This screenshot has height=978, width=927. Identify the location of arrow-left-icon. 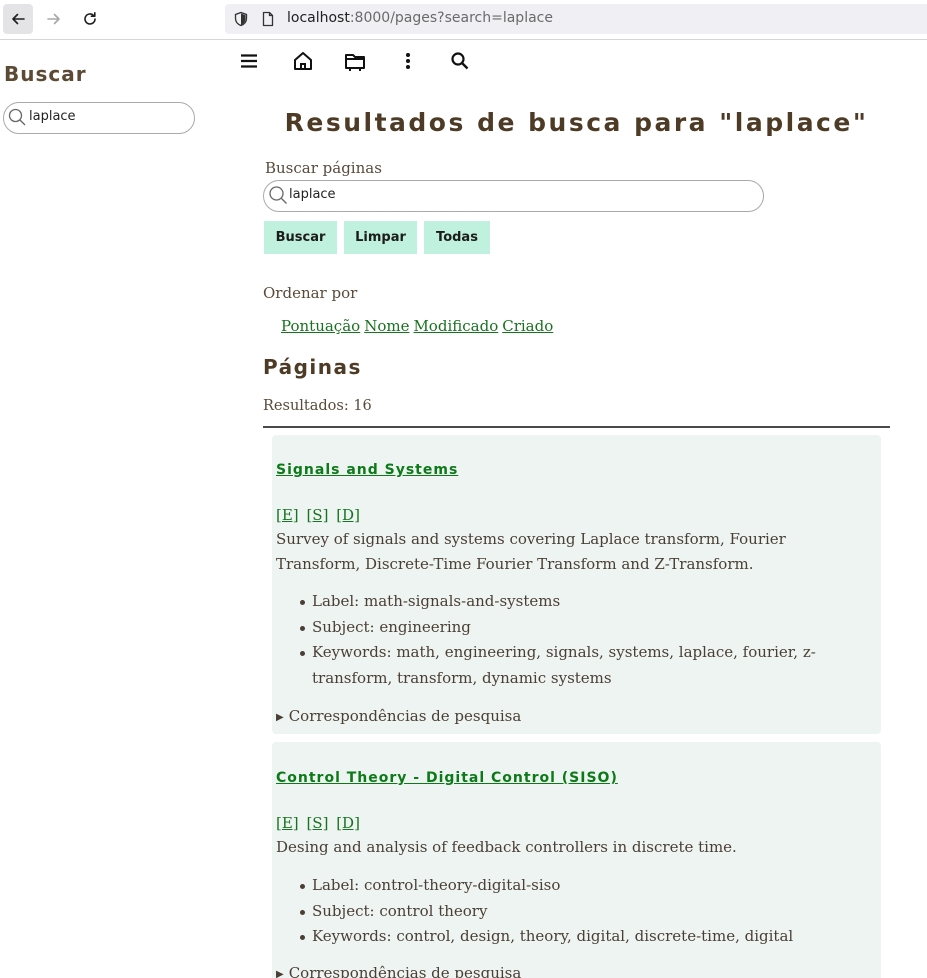
(18, 19).